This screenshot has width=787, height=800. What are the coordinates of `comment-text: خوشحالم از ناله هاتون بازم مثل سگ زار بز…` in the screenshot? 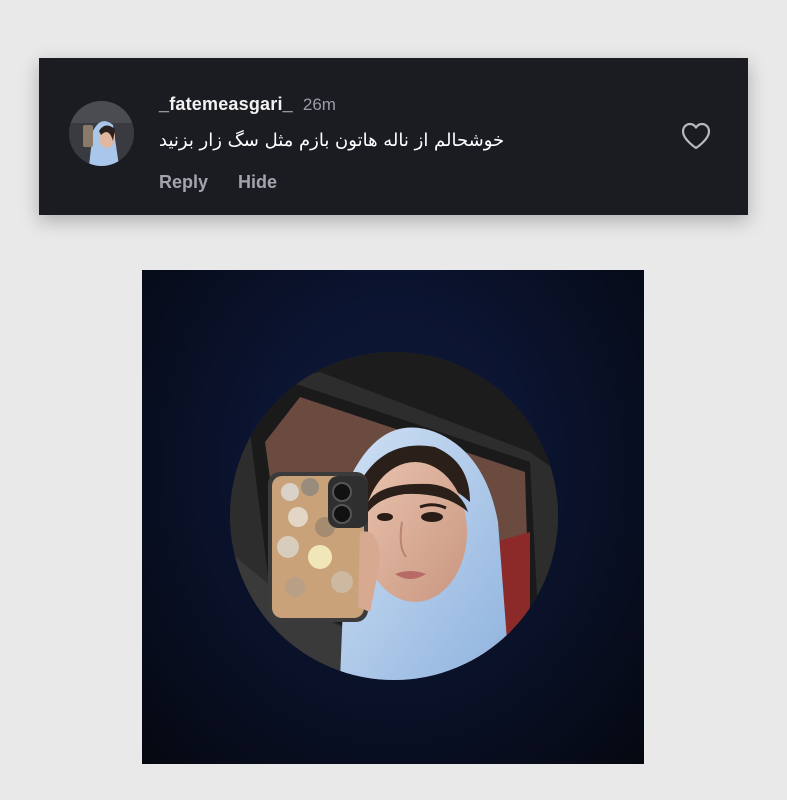 It's located at (332, 140).